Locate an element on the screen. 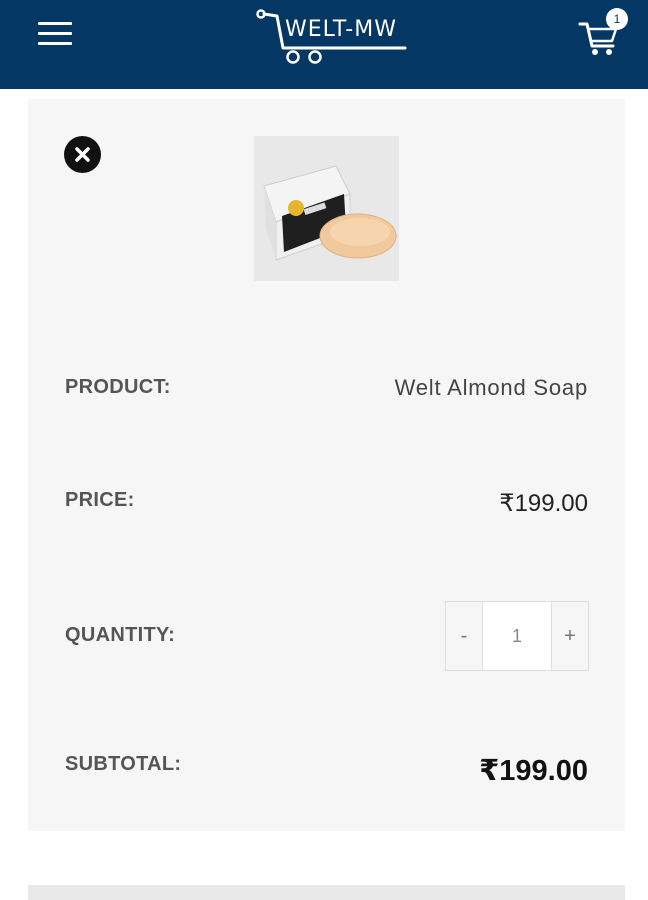 The height and width of the screenshot is (900, 648). subtotal-value: ₹199.00 is located at coordinates (533, 771).